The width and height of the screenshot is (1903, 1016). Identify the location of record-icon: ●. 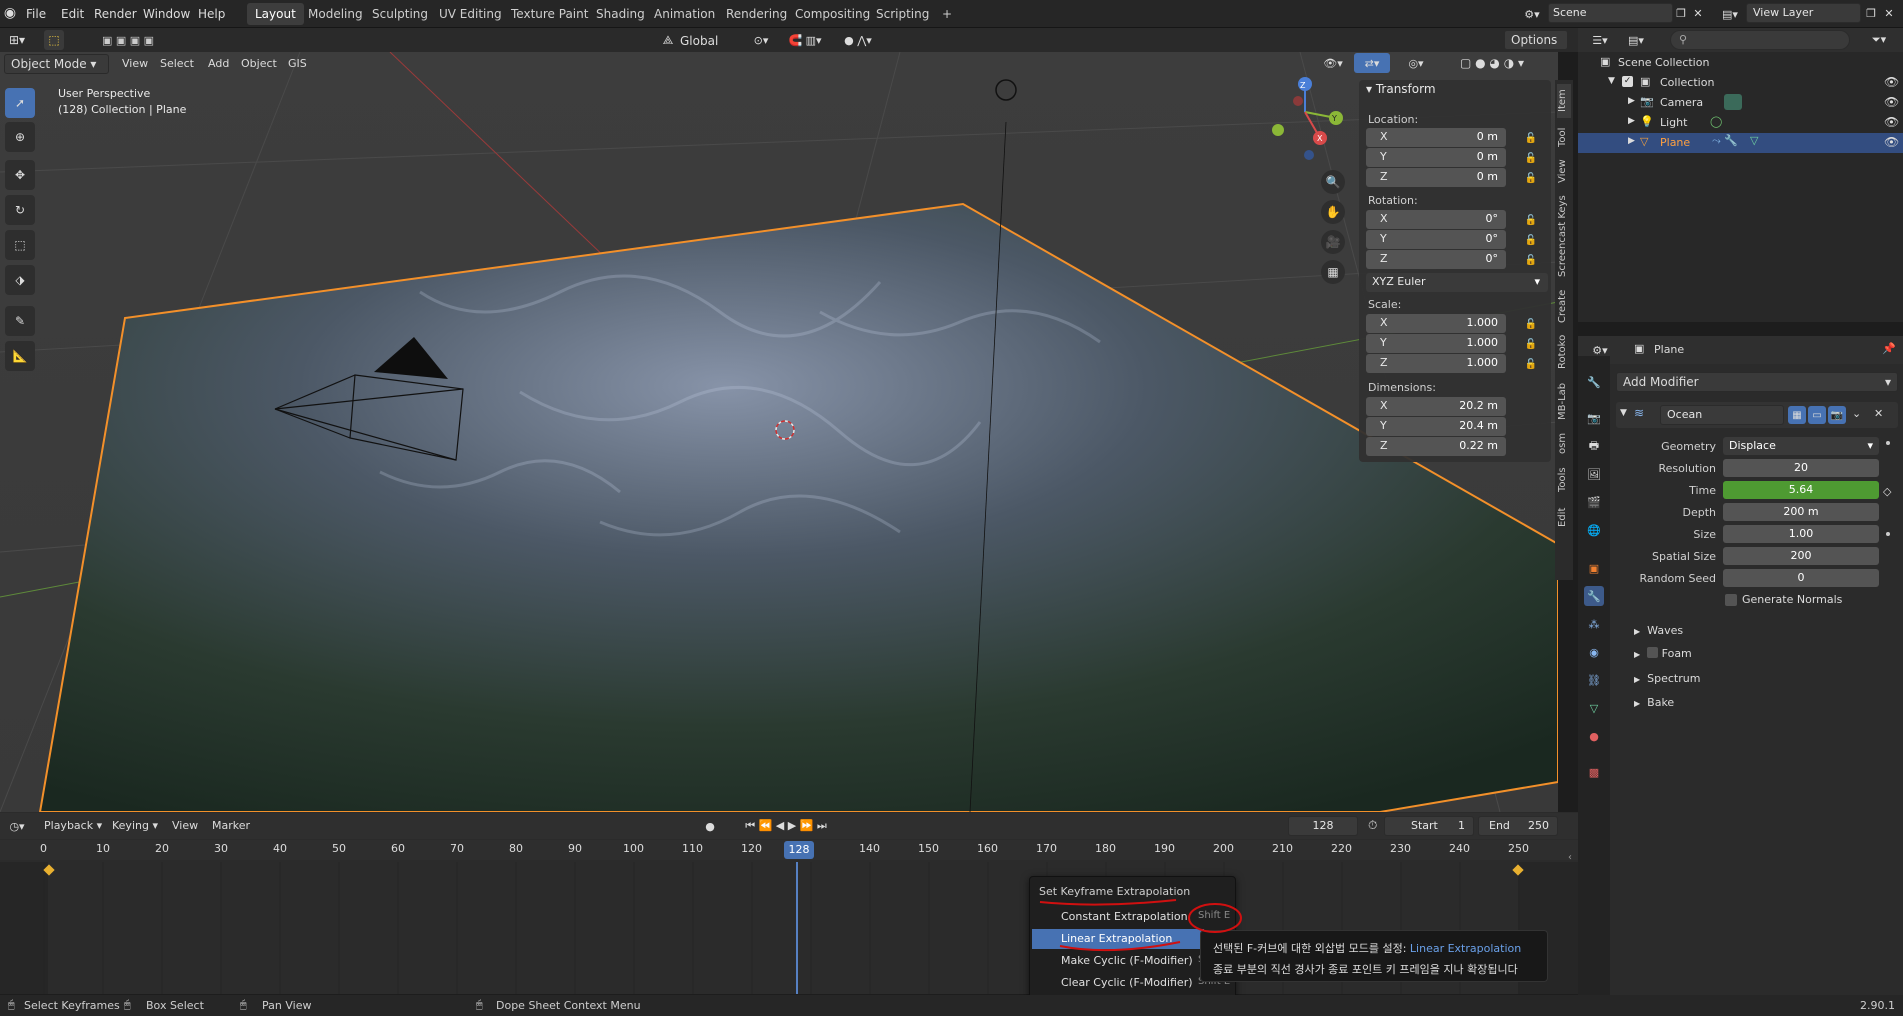
(710, 826).